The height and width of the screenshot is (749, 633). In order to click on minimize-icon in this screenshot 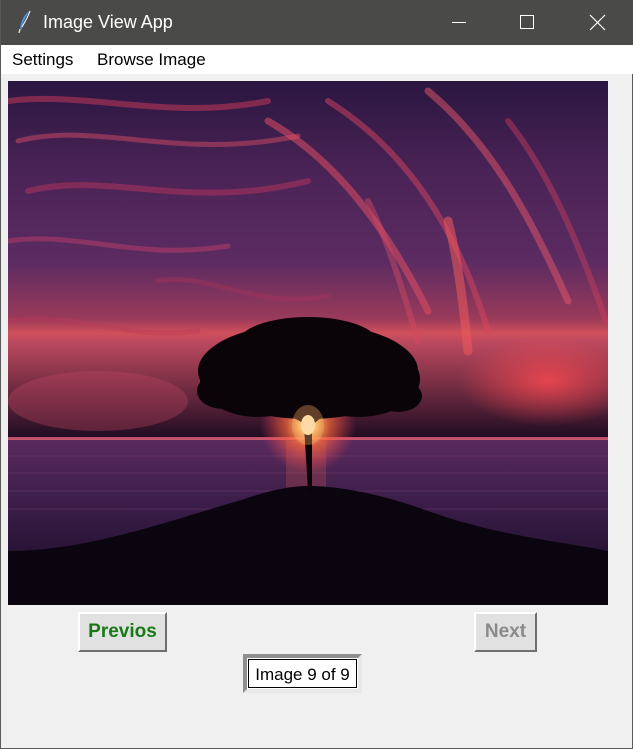, I will do `click(459, 22)`.